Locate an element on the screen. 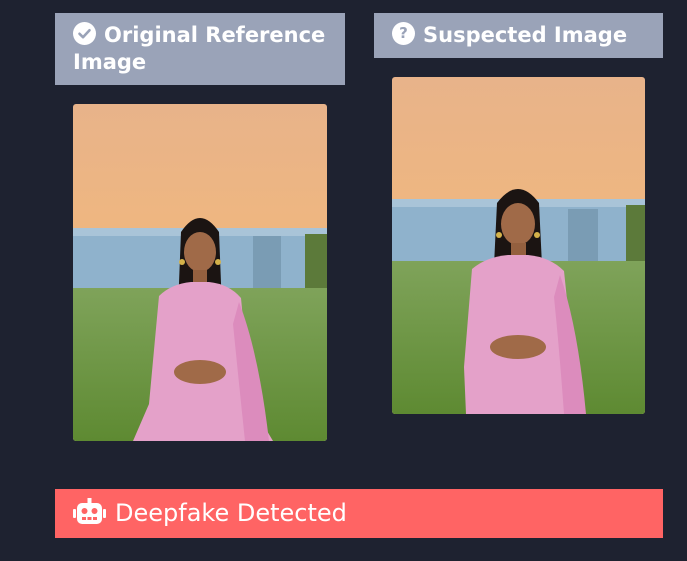 The height and width of the screenshot is (561, 687). reference-image-title: Original Reference Image is located at coordinates (199, 48).